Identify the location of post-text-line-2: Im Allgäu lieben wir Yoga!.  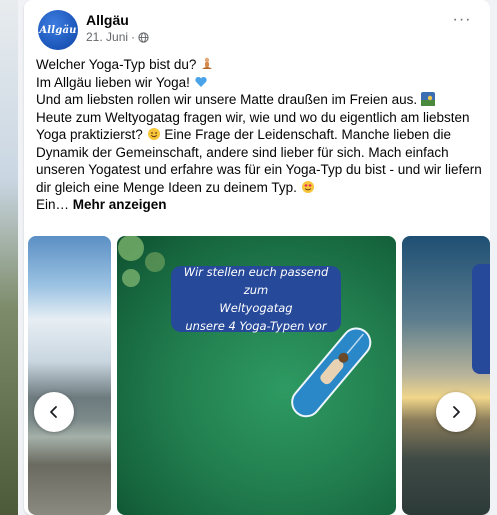
(259, 83).